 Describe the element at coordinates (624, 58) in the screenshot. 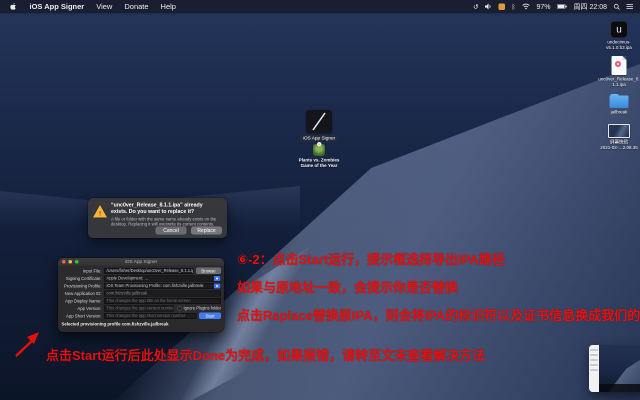

I see `page-fold-icon` at that location.